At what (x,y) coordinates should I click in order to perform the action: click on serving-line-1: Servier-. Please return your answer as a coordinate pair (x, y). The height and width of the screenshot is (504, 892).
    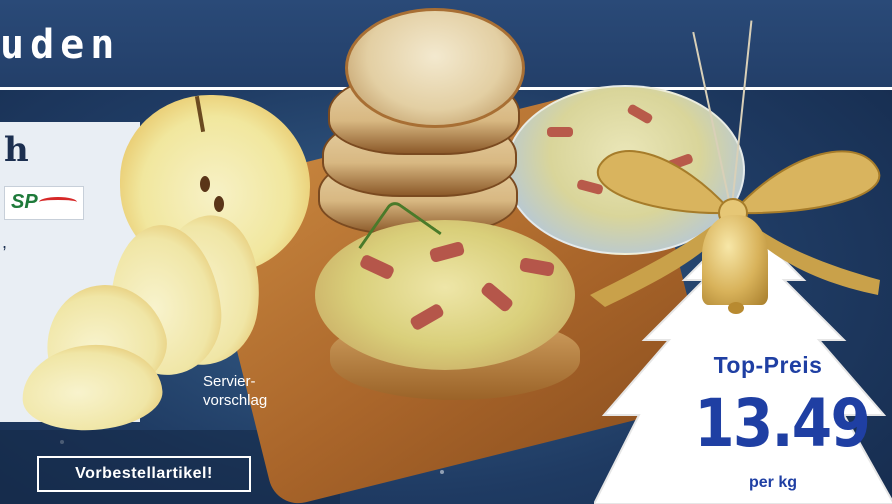
    Looking at the image, I should click on (229, 381).